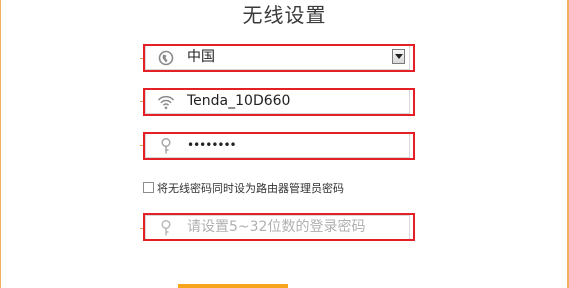 The image size is (569, 288). What do you see at coordinates (279, 102) in the screenshot?
I see `ssid-highlight` at bounding box center [279, 102].